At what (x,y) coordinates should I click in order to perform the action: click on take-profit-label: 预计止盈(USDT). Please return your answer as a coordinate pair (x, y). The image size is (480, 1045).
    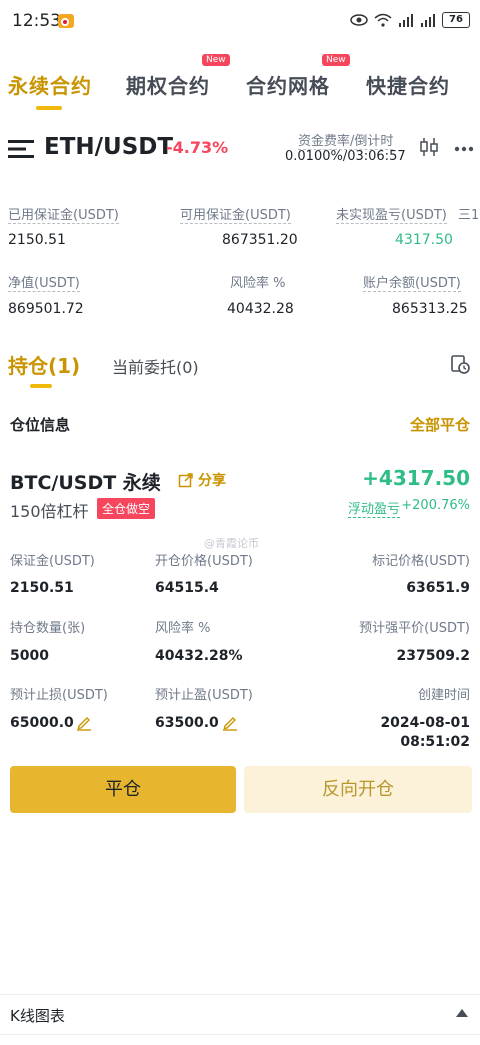
    Looking at the image, I should click on (204, 695).